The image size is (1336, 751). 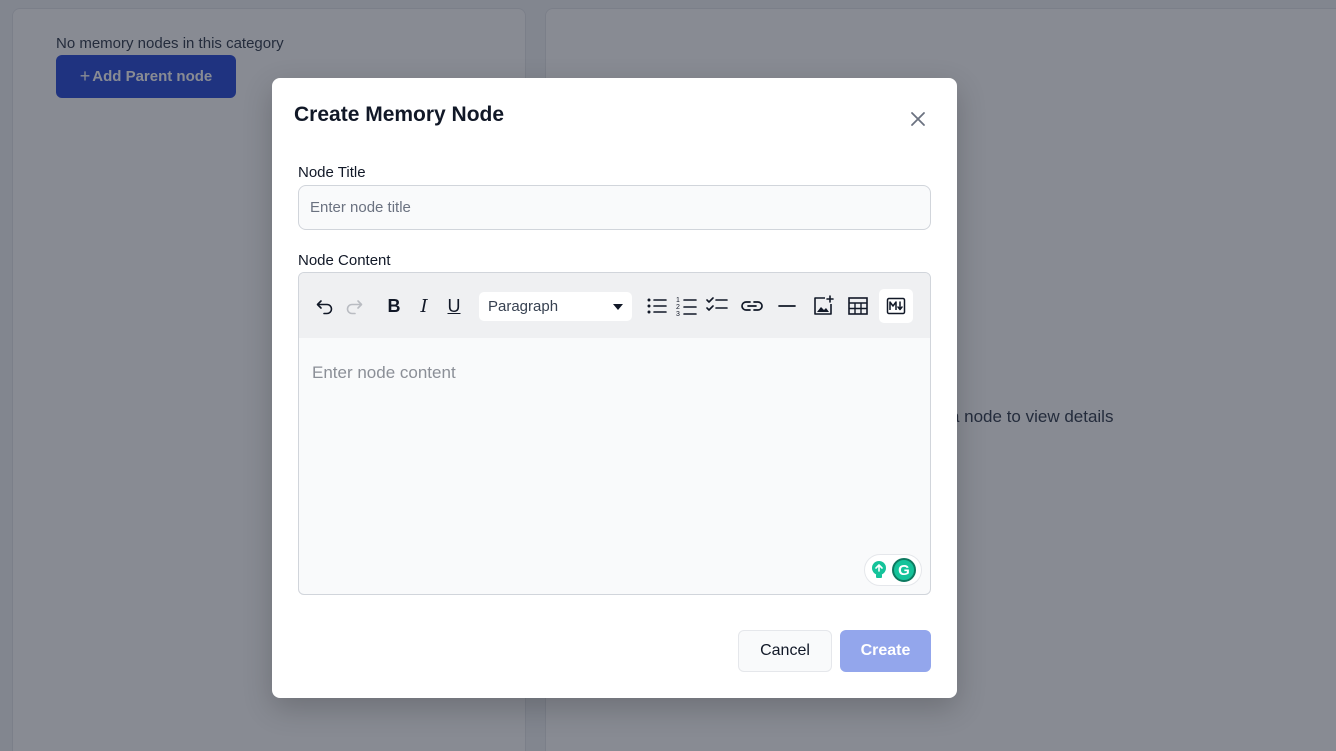 What do you see at coordinates (752, 306) in the screenshot?
I see `link-icon` at bounding box center [752, 306].